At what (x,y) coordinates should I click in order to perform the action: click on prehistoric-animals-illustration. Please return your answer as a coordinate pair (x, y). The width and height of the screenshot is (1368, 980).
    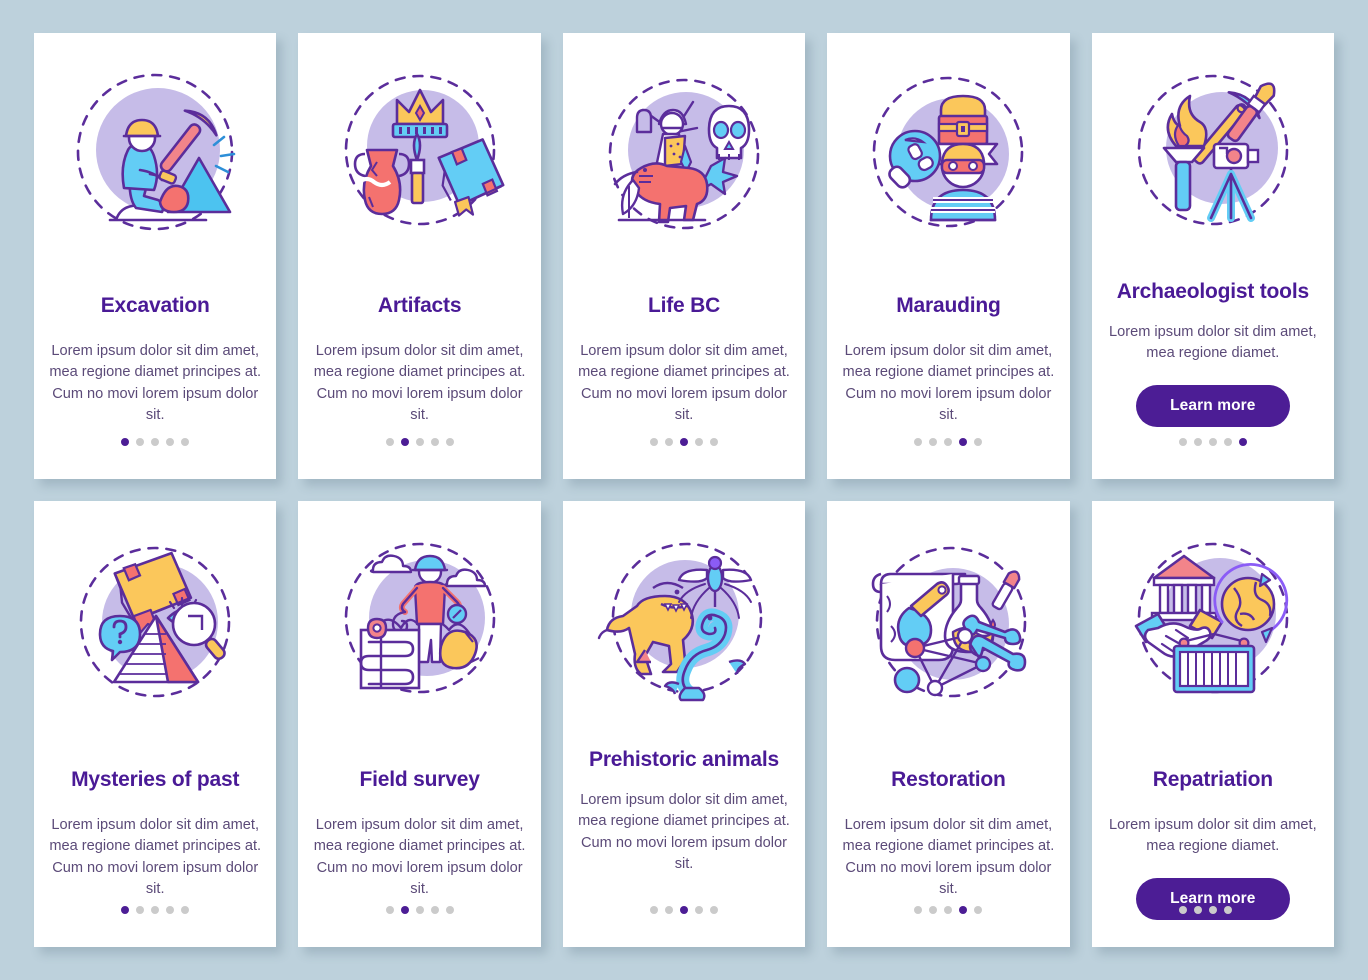
    Looking at the image, I should click on (684, 621).